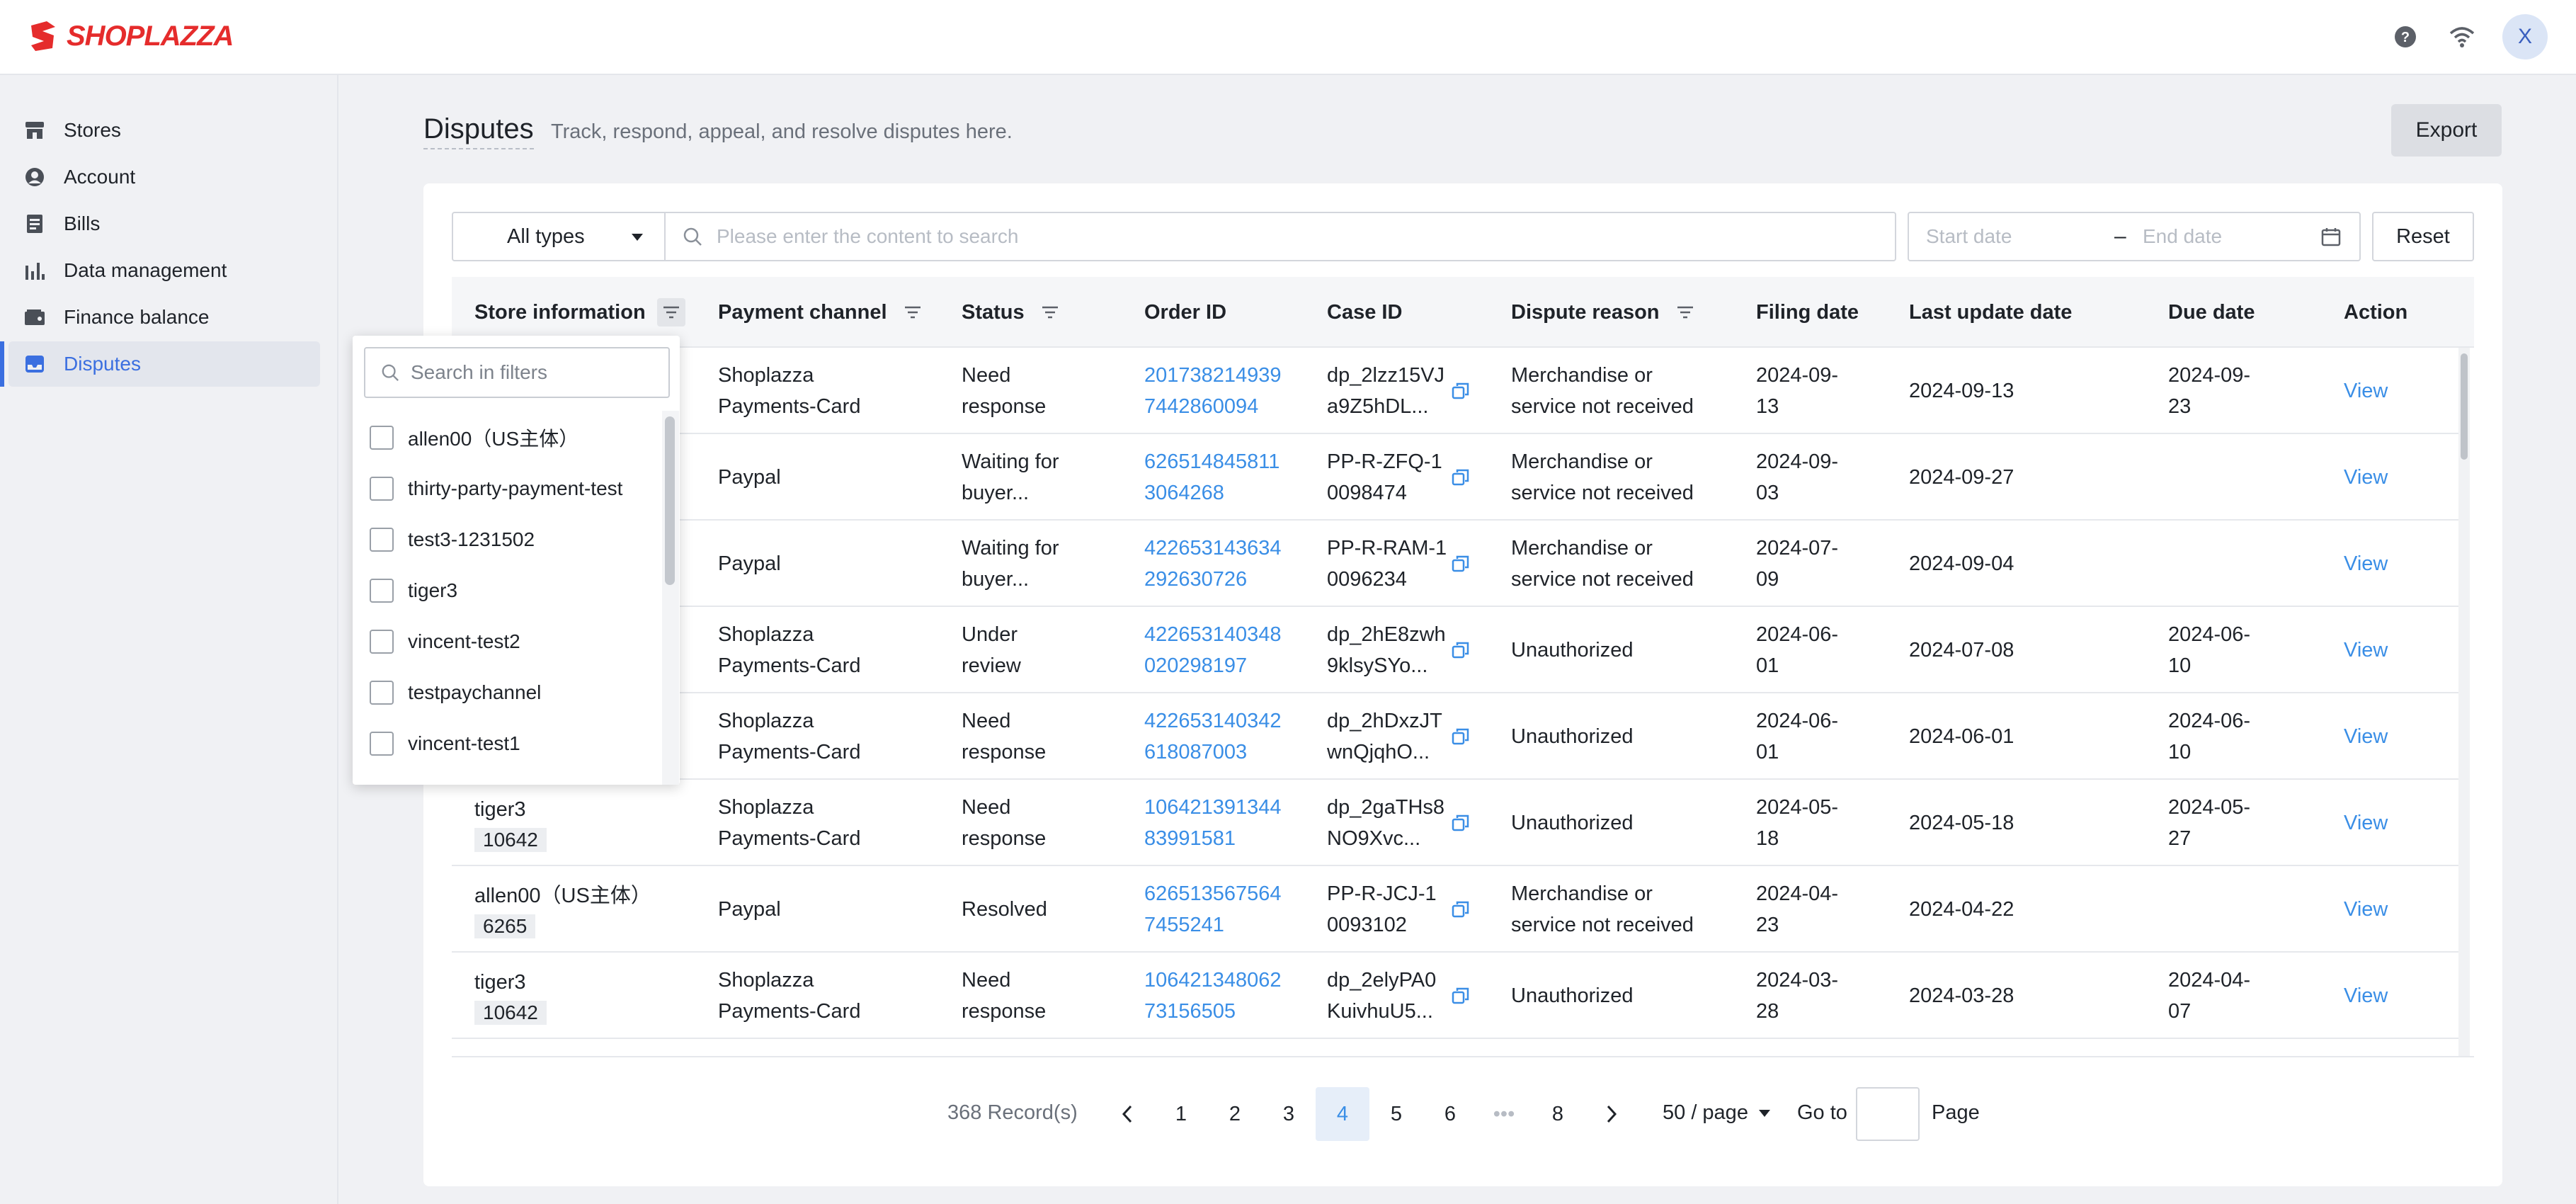  Describe the element at coordinates (1797, 823) in the screenshot. I see `filing-date-cell: 2024-05-18` at that location.